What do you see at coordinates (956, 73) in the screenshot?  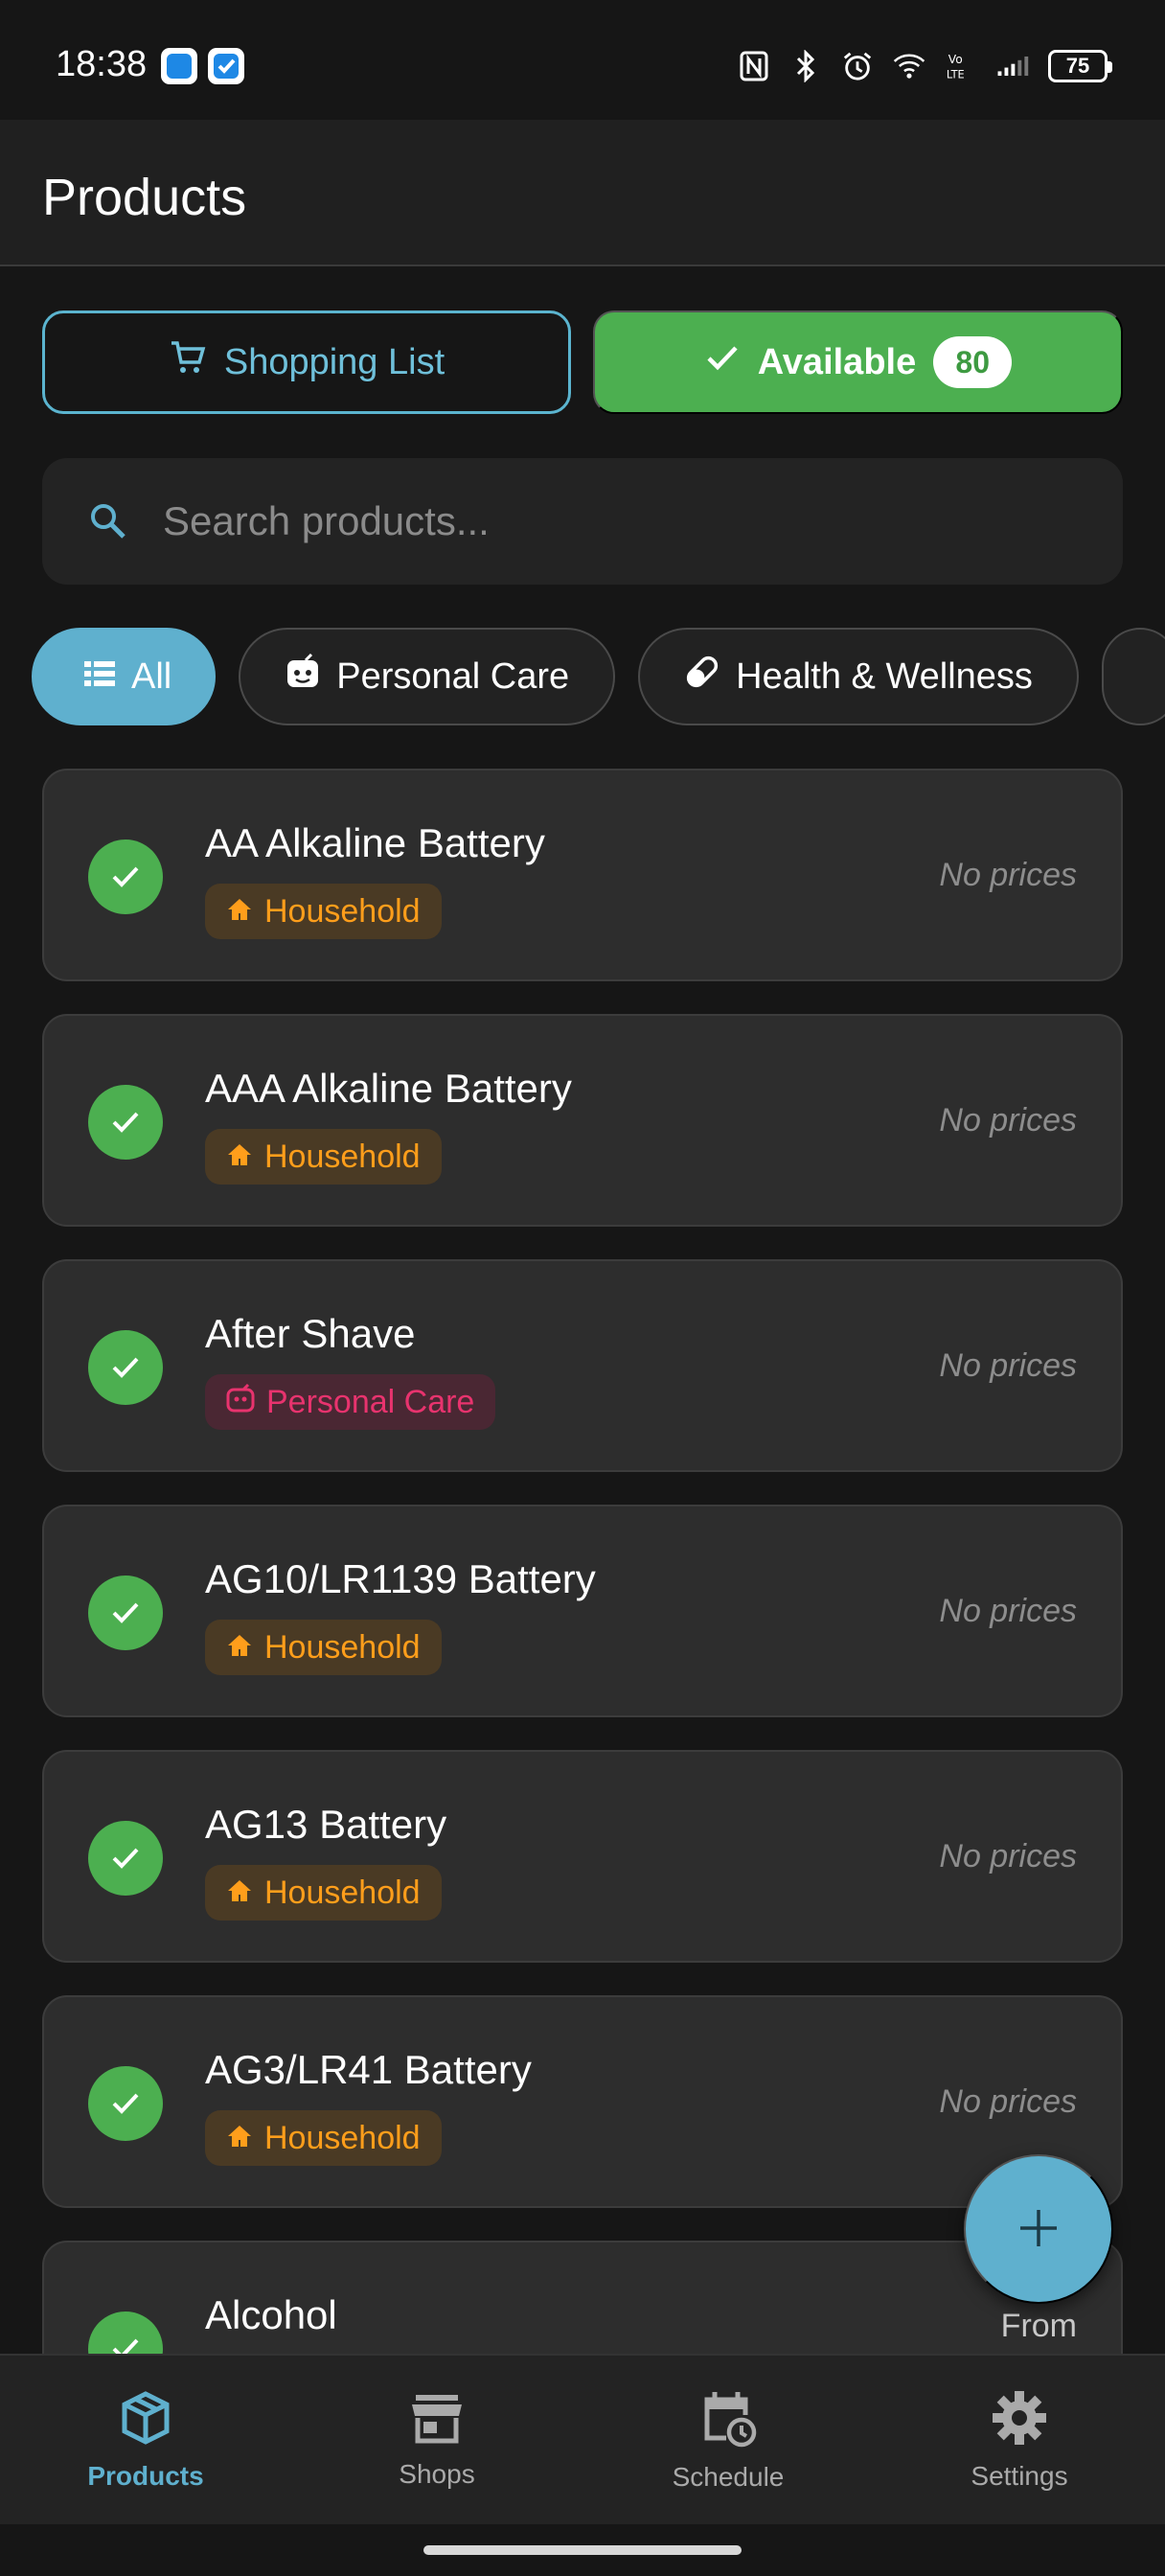 I see `svg-text: LTE` at bounding box center [956, 73].